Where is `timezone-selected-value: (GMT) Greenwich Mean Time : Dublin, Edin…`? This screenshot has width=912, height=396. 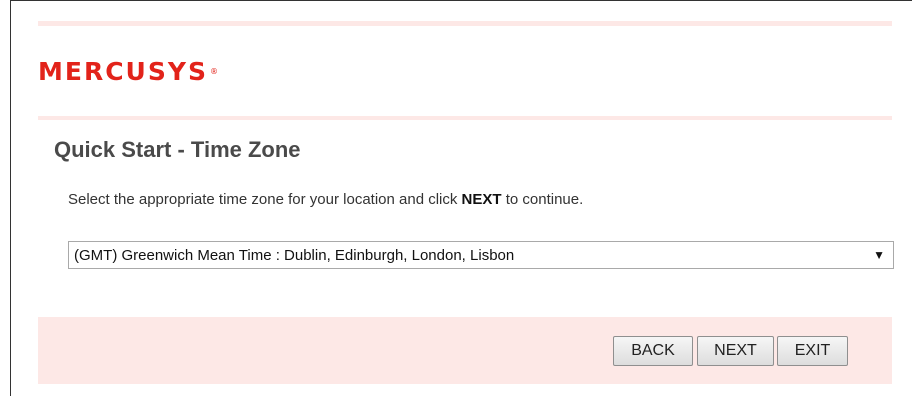
timezone-selected-value: (GMT) Greenwich Mean Time : Dublin, Edin… is located at coordinates (294, 255).